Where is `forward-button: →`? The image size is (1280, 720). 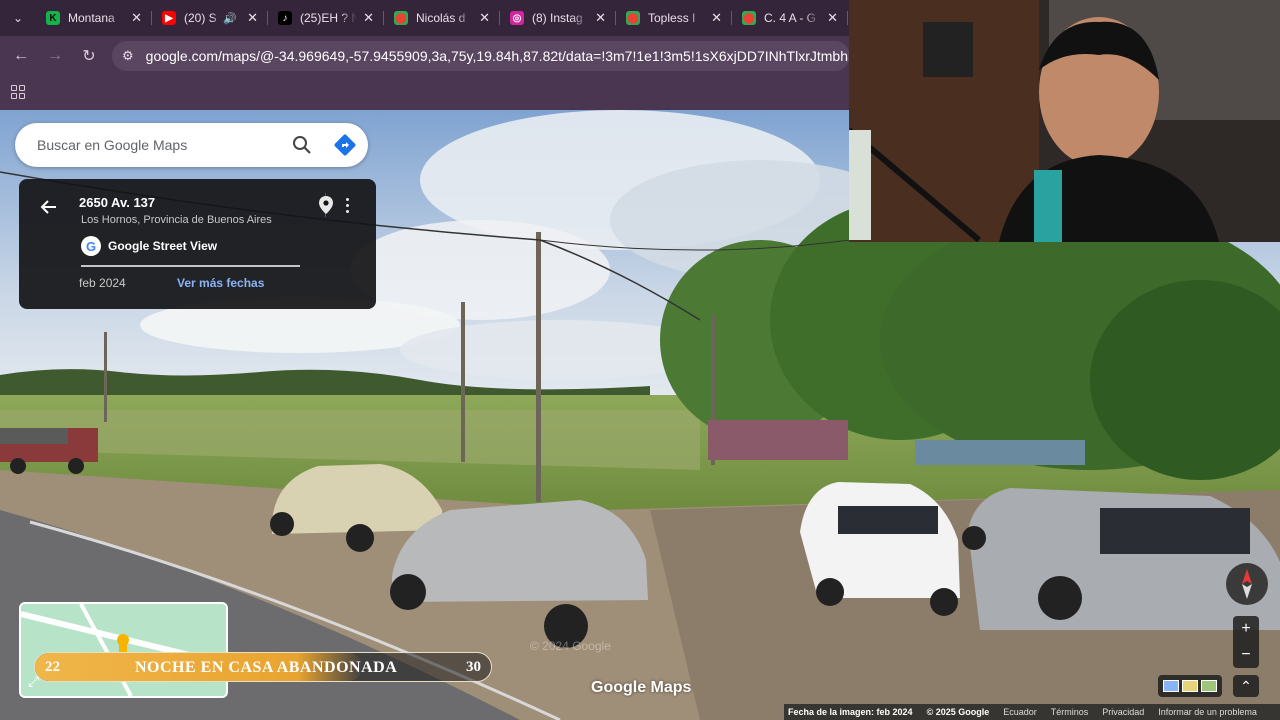
forward-button: → is located at coordinates (55, 56).